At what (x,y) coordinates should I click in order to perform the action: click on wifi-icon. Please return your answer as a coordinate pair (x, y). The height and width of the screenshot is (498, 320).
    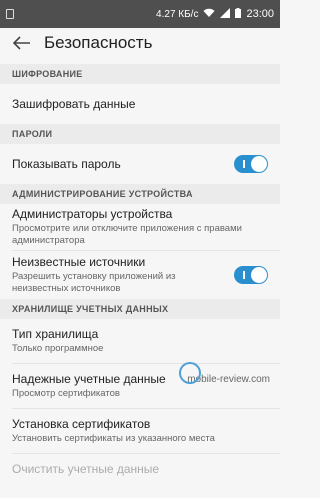
    Looking at the image, I should click on (209, 14).